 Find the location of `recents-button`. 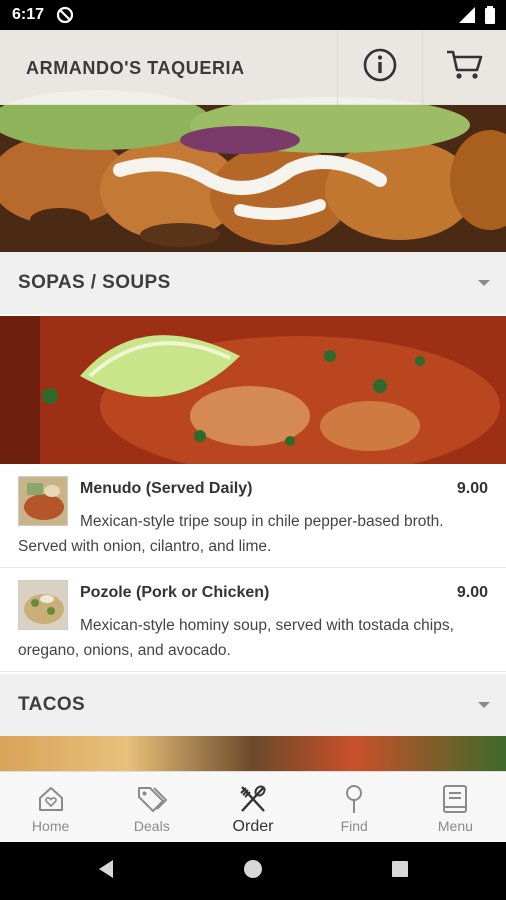

recents-button is located at coordinates (400, 871).